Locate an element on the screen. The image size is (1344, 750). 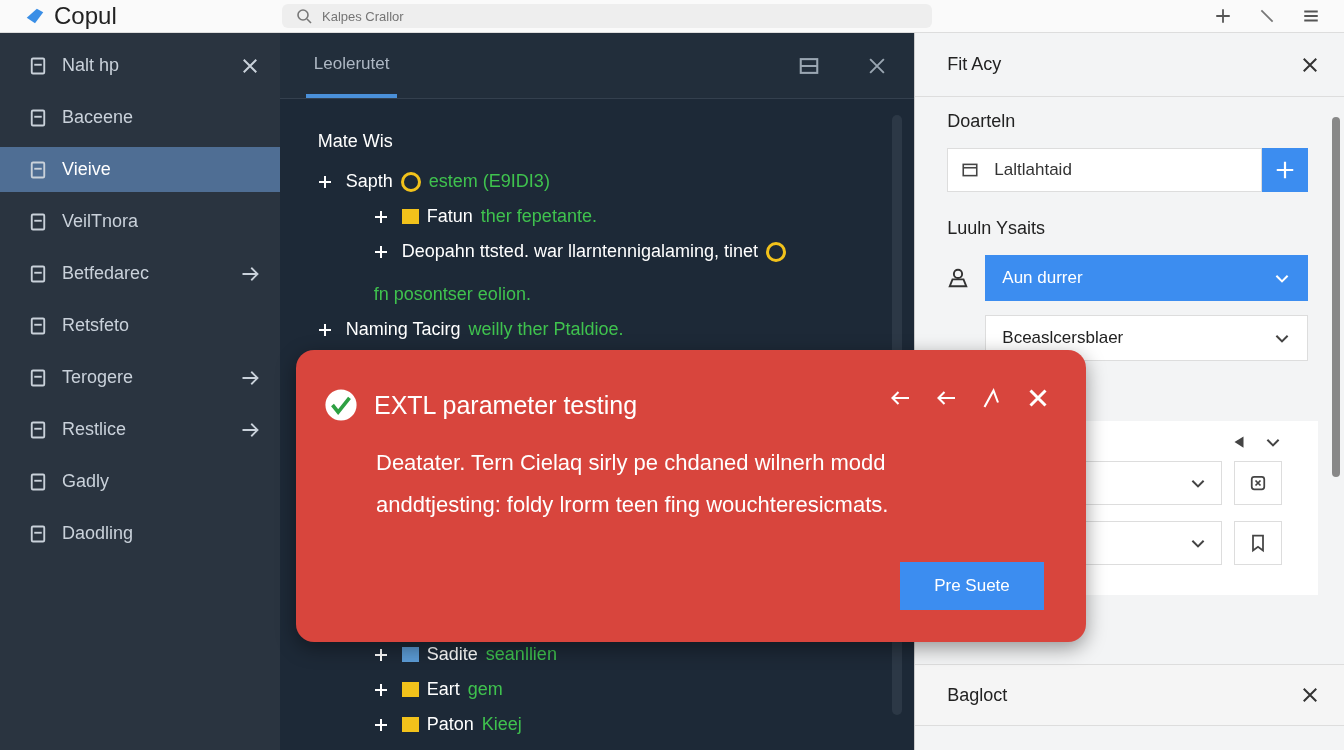
app-logo-text: Copul is located at coordinates (86, 16).